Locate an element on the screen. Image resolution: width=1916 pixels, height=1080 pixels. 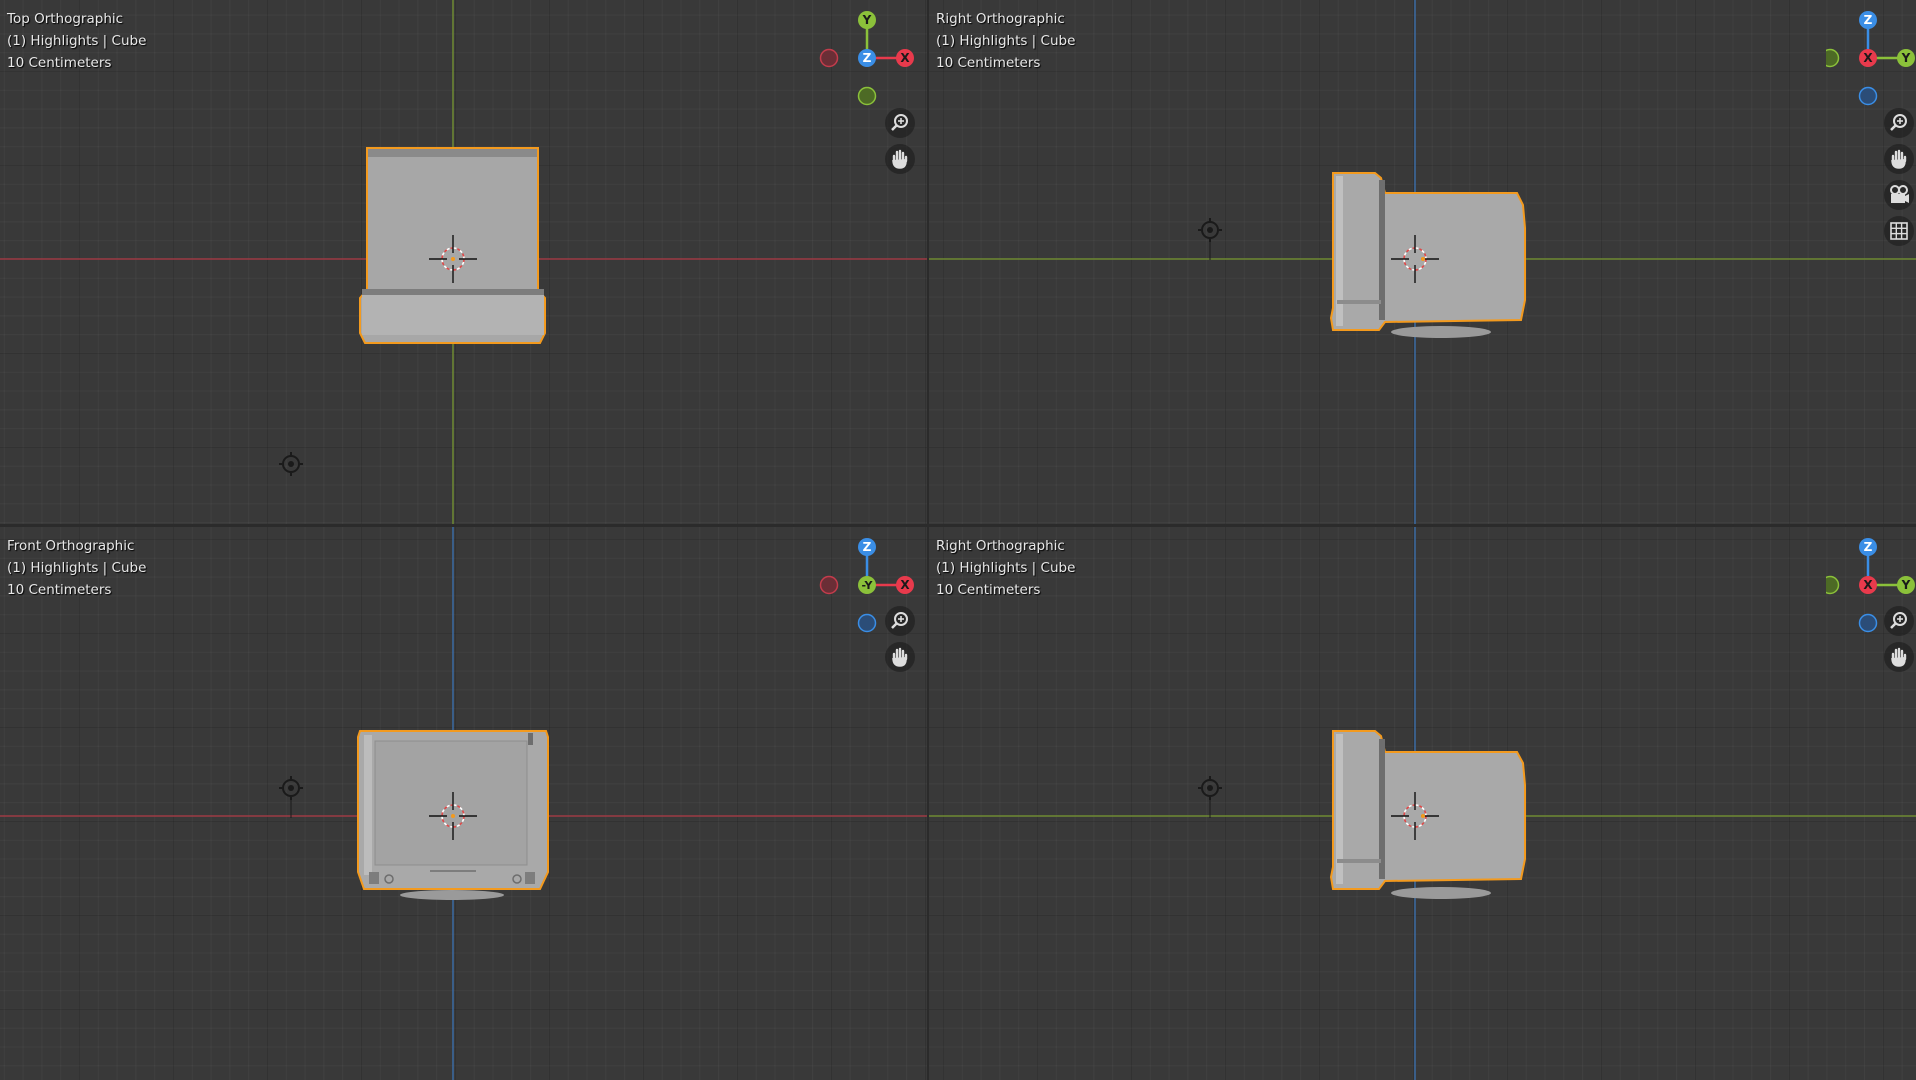
view-name: Front Orthographic is located at coordinates (71, 546).